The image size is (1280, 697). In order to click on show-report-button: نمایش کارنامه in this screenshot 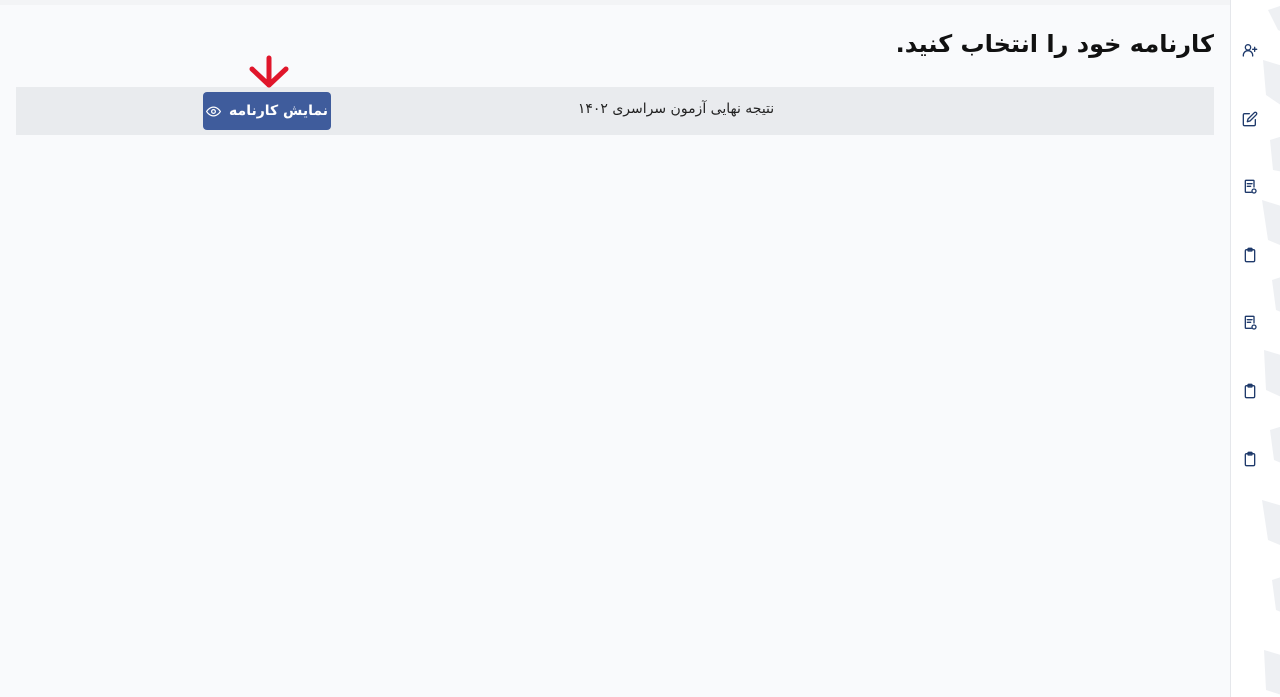, I will do `click(267, 111)`.